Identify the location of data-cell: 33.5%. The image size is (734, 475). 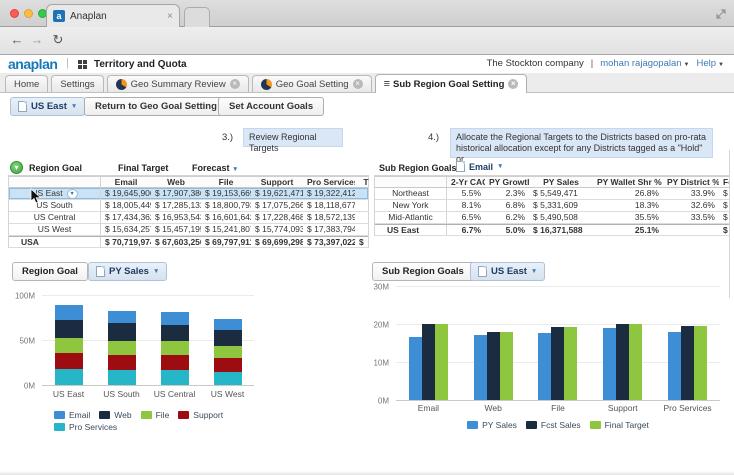
(691, 217).